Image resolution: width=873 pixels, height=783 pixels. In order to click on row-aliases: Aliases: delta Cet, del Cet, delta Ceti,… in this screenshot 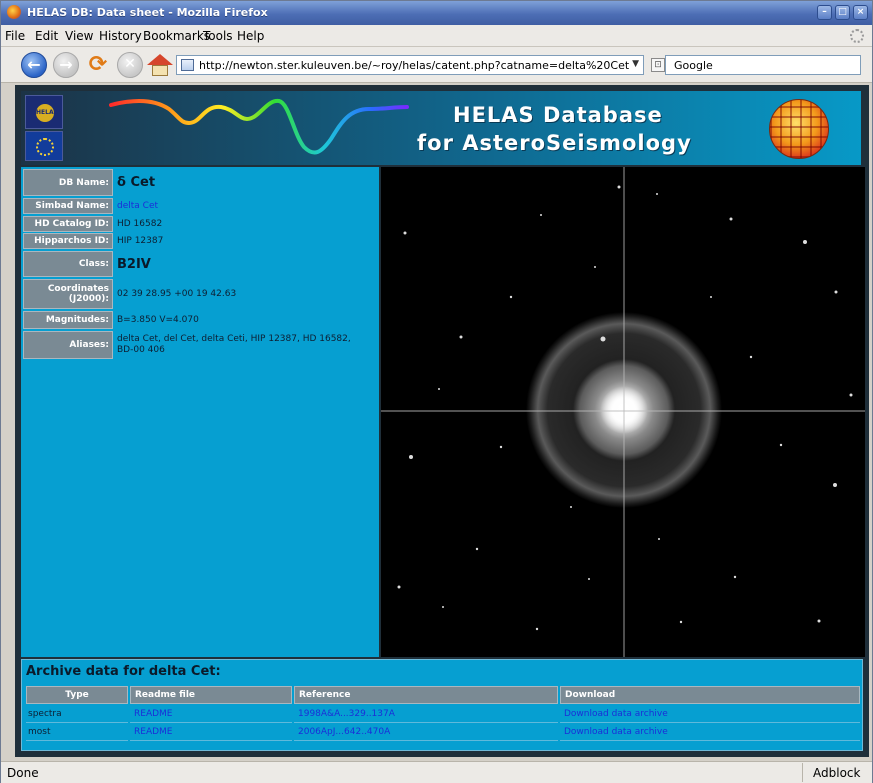, I will do `click(200, 345)`.